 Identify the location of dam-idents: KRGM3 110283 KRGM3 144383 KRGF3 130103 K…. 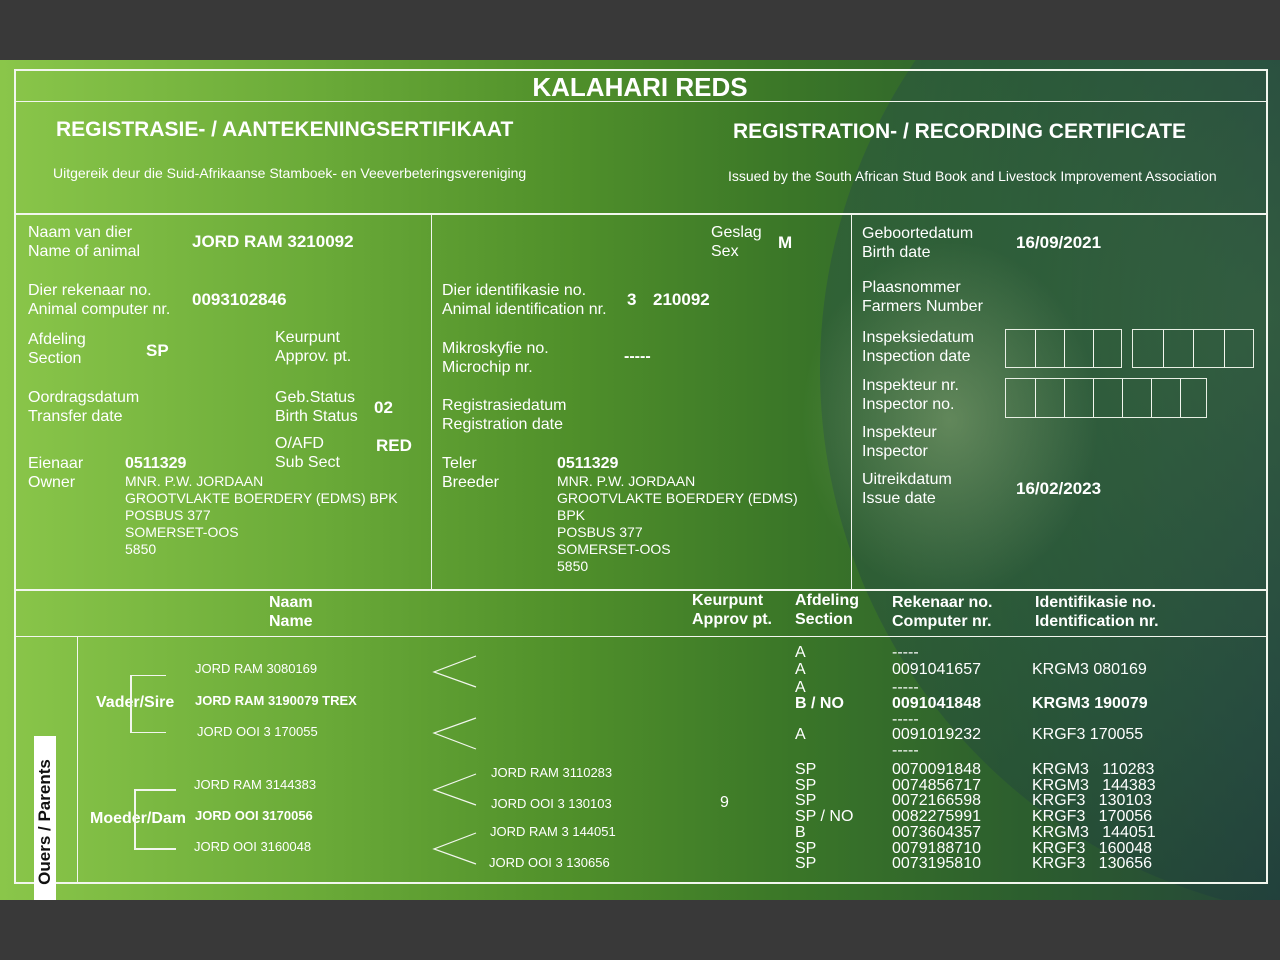
(1094, 817).